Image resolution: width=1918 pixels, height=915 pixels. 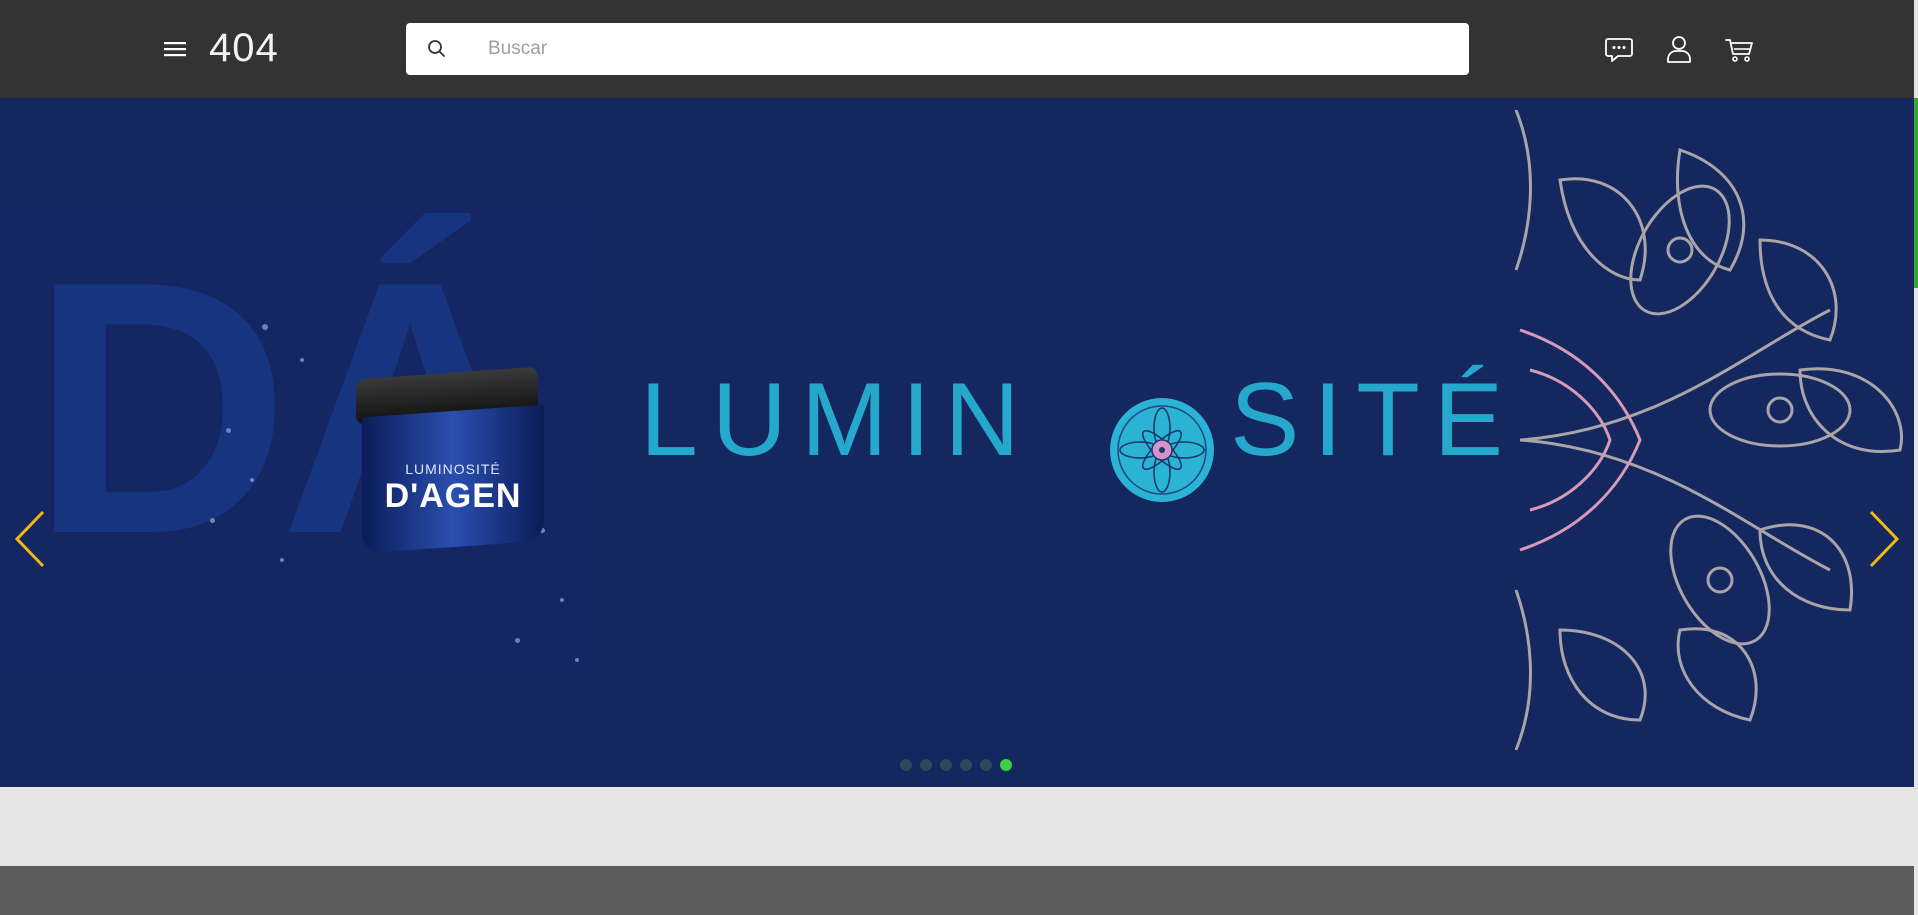 I want to click on carousel-dots, so click(x=956, y=765).